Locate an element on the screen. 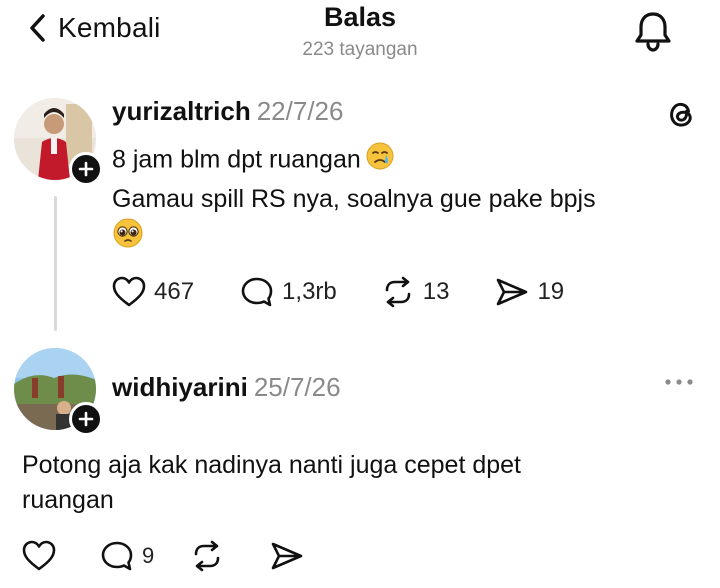  post-line-1: 8 jam blm dpt ruangan is located at coordinates (354, 161).